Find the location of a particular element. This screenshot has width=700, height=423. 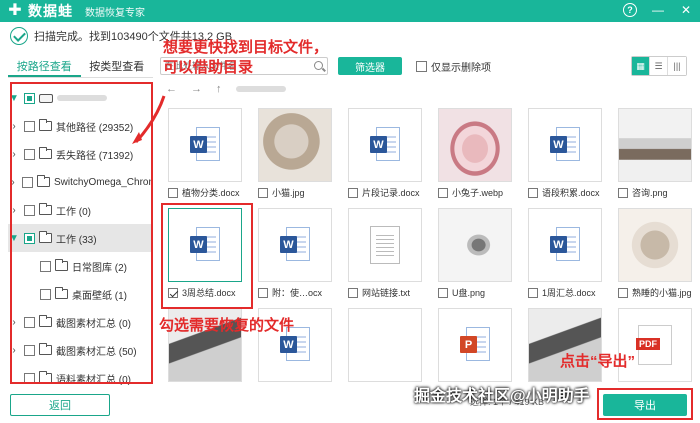

file-name: 1周汇总.docx is located at coordinates (569, 293).